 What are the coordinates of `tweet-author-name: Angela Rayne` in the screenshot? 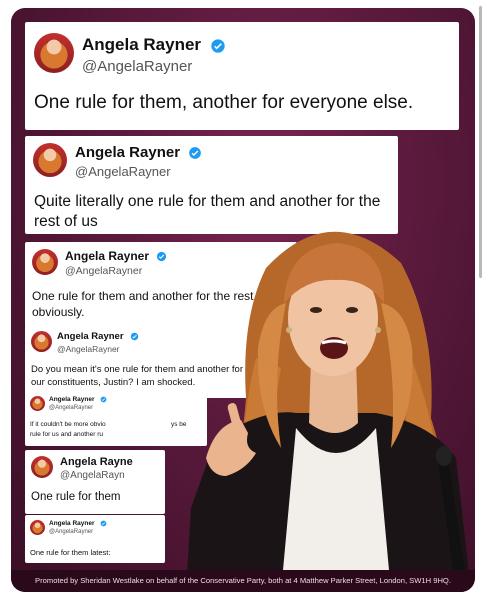 It's located at (96, 462).